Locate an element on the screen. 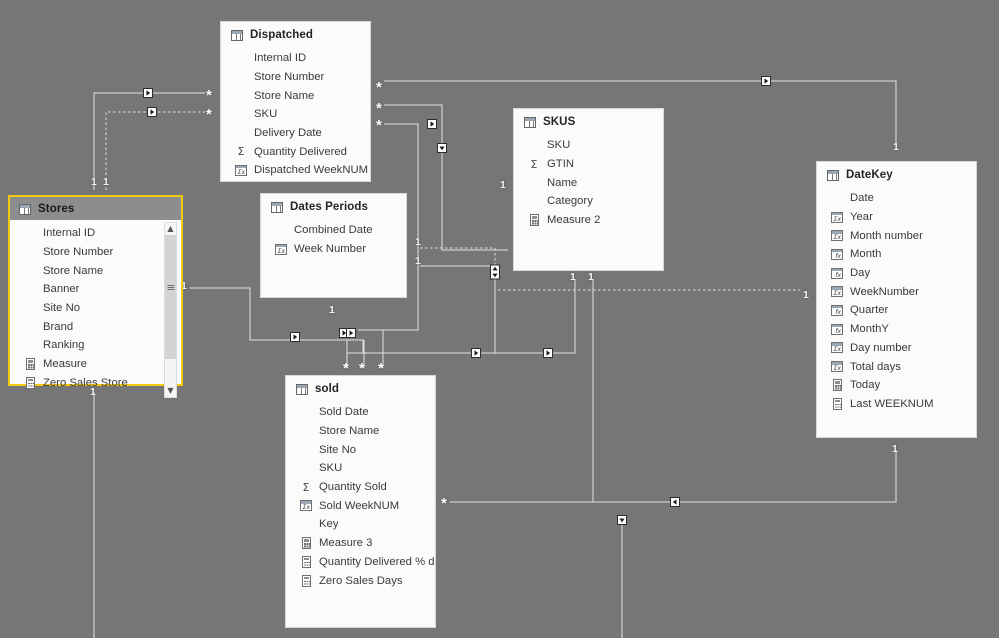 This screenshot has width=999, height=638. table-header-stores: Stores is located at coordinates (95, 208).